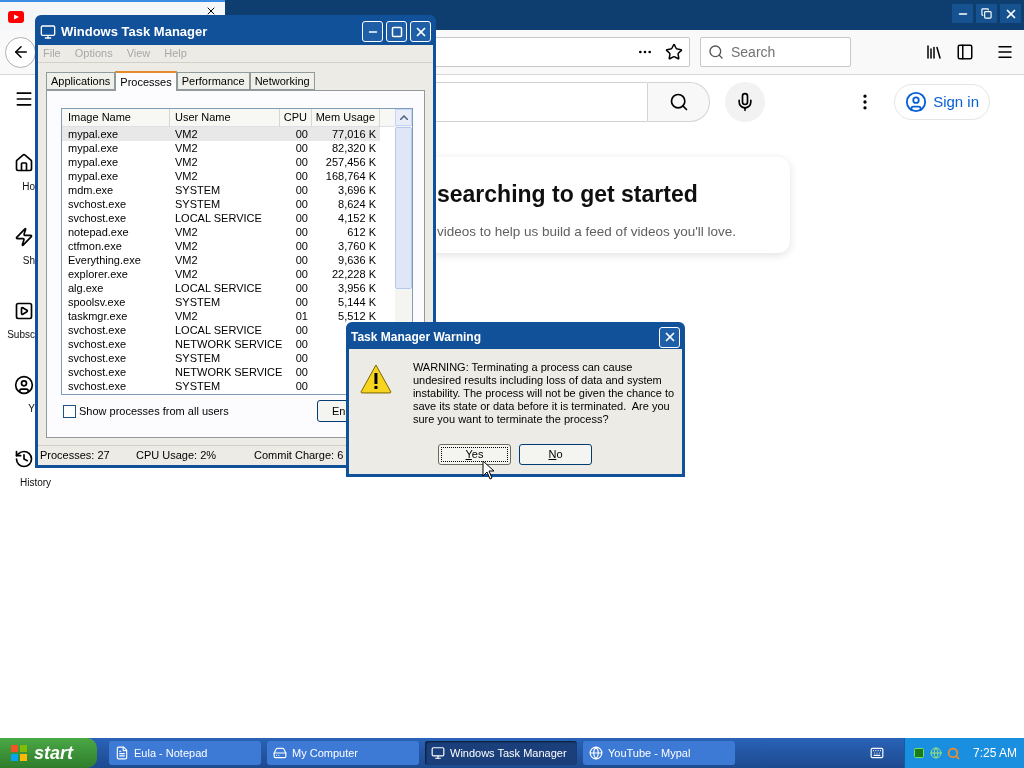  What do you see at coordinates (357, 204) in the screenshot?
I see `table-cell-text: 8,624 K` at bounding box center [357, 204].